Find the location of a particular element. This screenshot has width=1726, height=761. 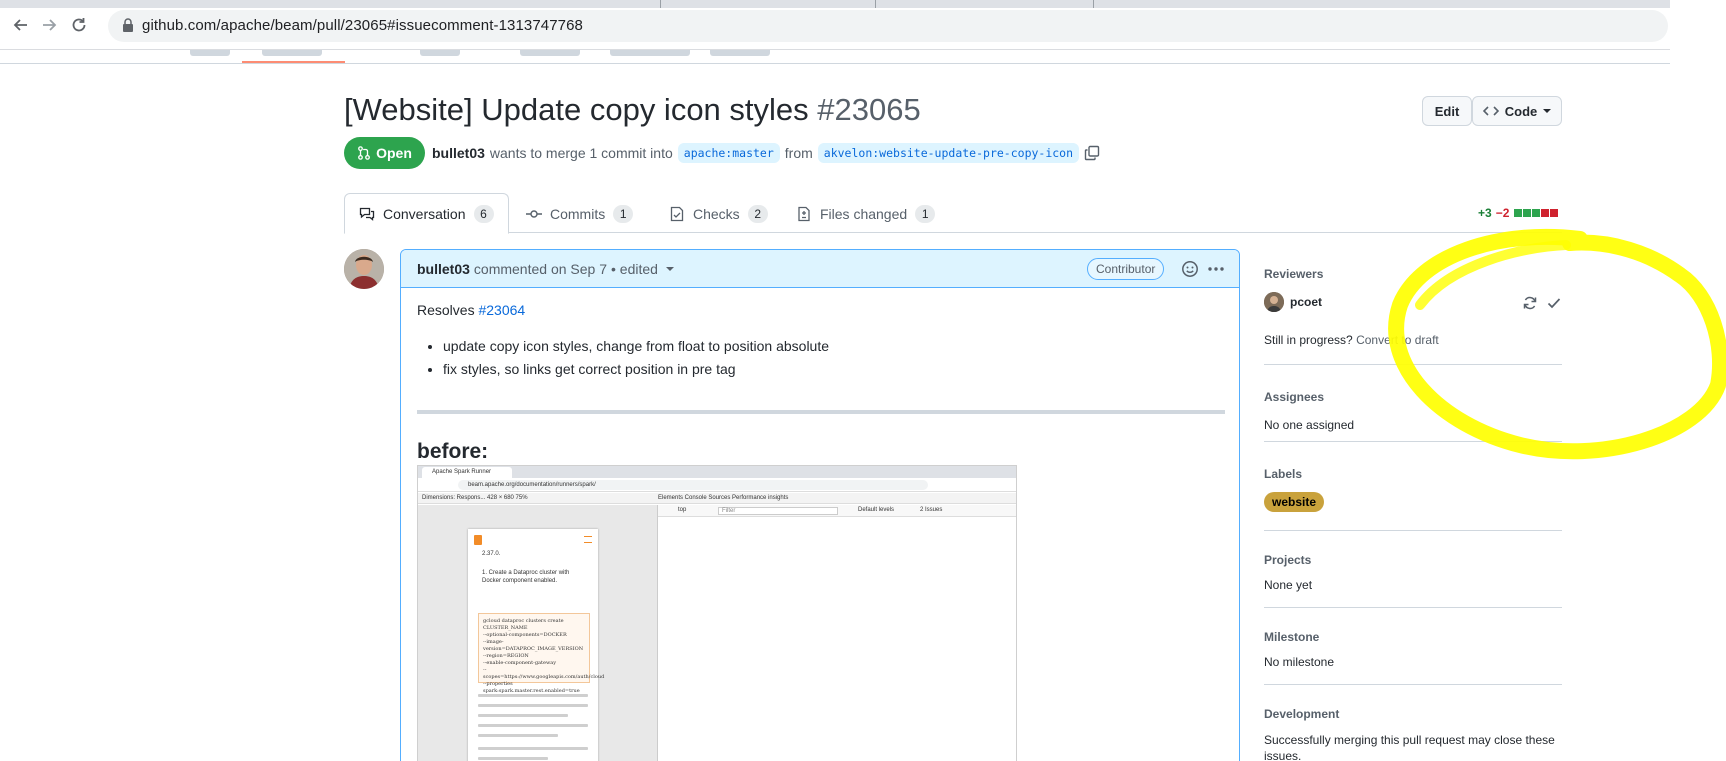

console-levels: Default levels is located at coordinates (876, 510).